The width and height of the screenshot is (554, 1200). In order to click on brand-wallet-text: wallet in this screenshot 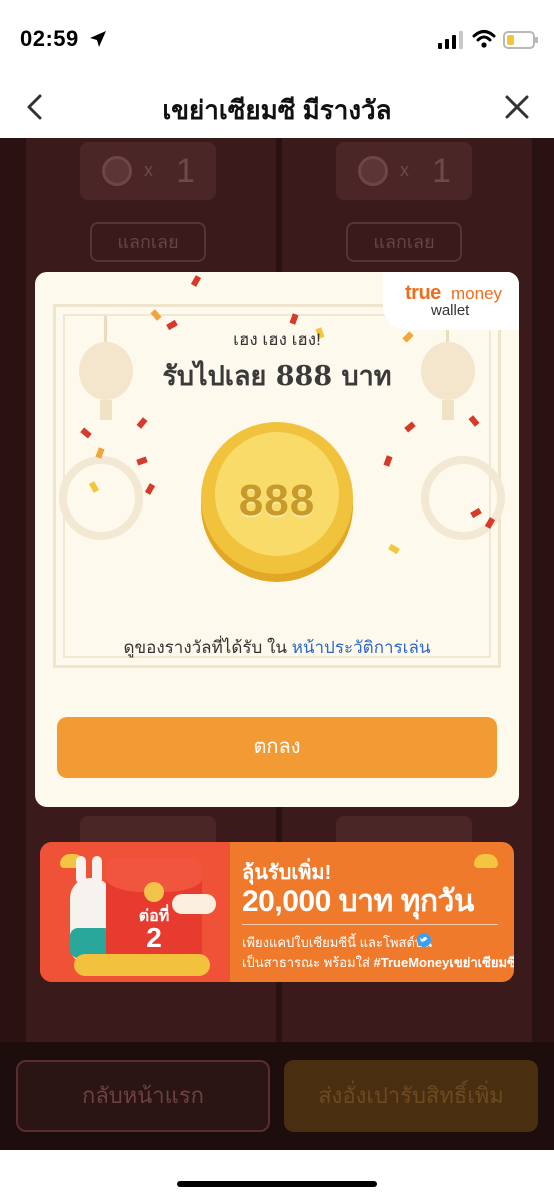, I will do `click(450, 310)`.